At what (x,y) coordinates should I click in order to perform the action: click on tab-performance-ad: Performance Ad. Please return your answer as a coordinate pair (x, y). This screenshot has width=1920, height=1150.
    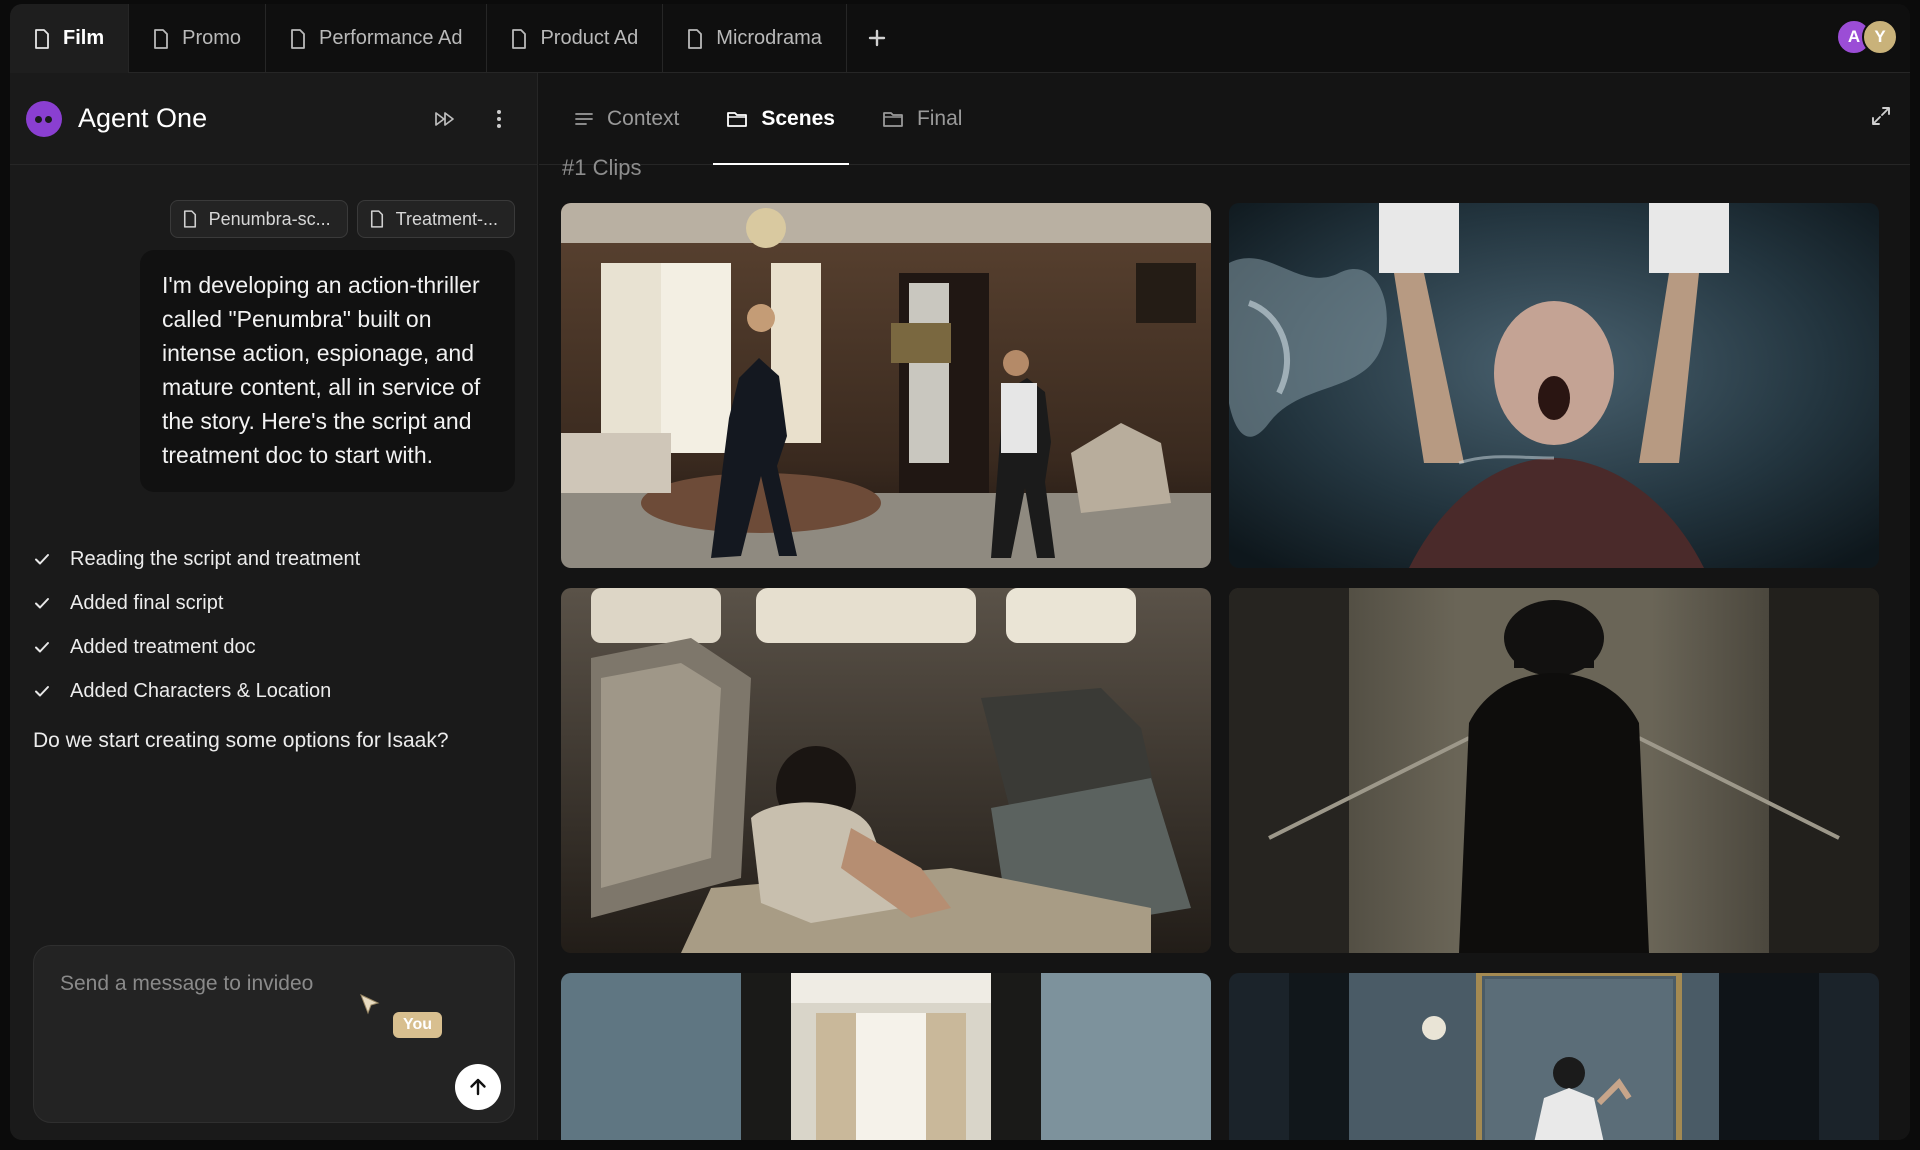
    Looking at the image, I should click on (377, 38).